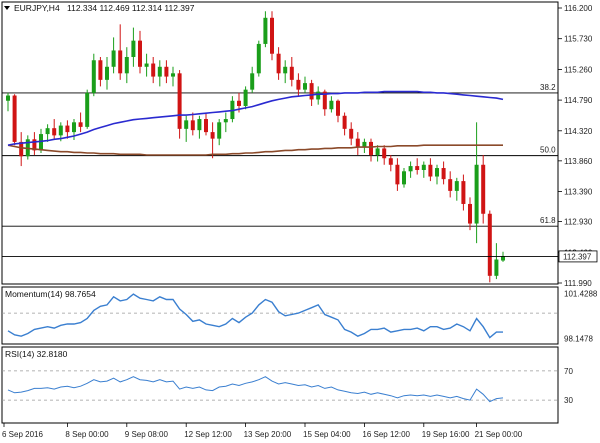  I want to click on price-tick-label: 116.200, so click(578, 8).